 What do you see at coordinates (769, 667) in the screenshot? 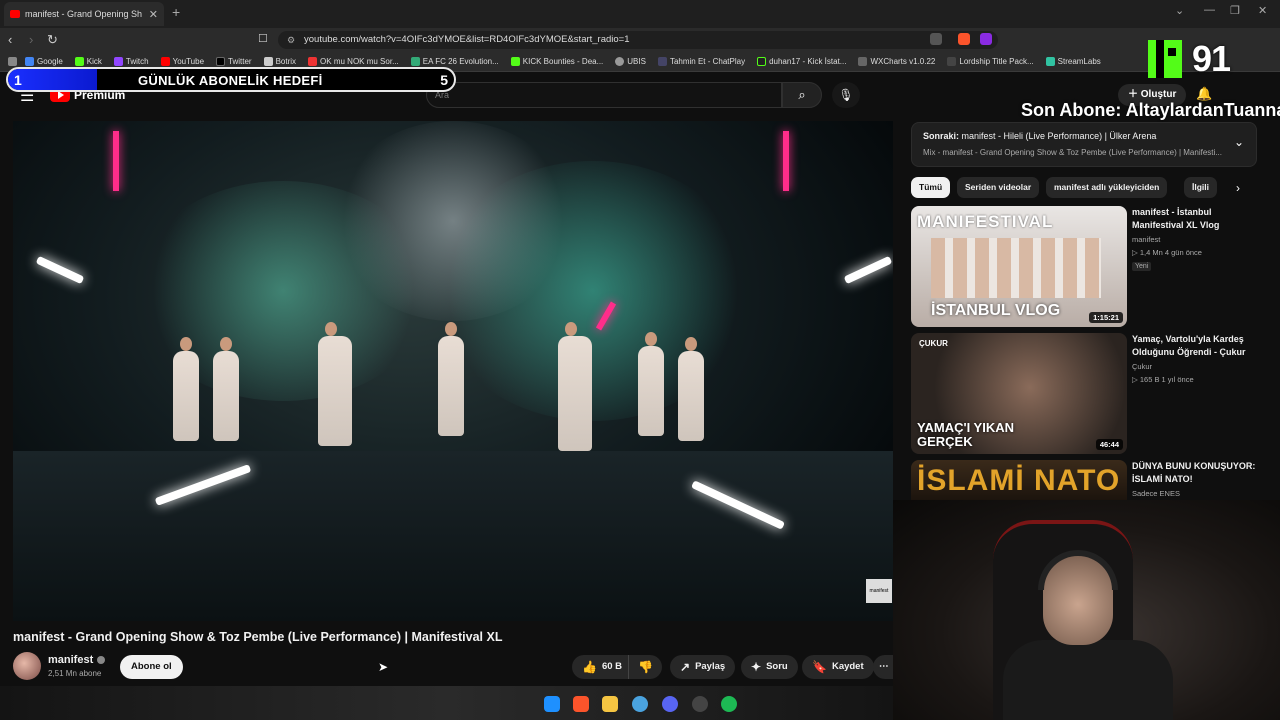
I see `ask-button: ✦ Soru` at bounding box center [769, 667].